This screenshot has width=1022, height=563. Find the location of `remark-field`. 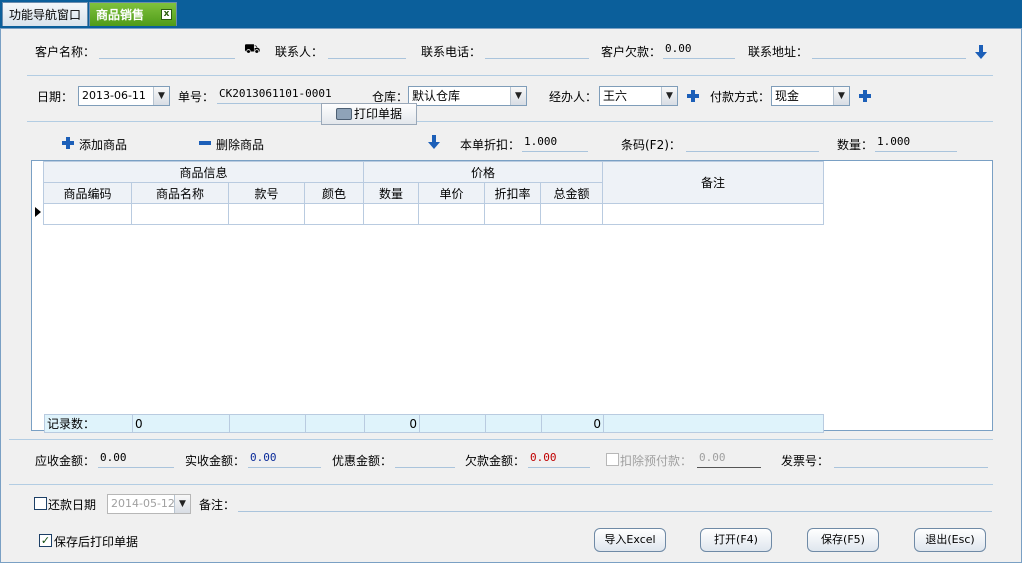

remark-field is located at coordinates (615, 503).